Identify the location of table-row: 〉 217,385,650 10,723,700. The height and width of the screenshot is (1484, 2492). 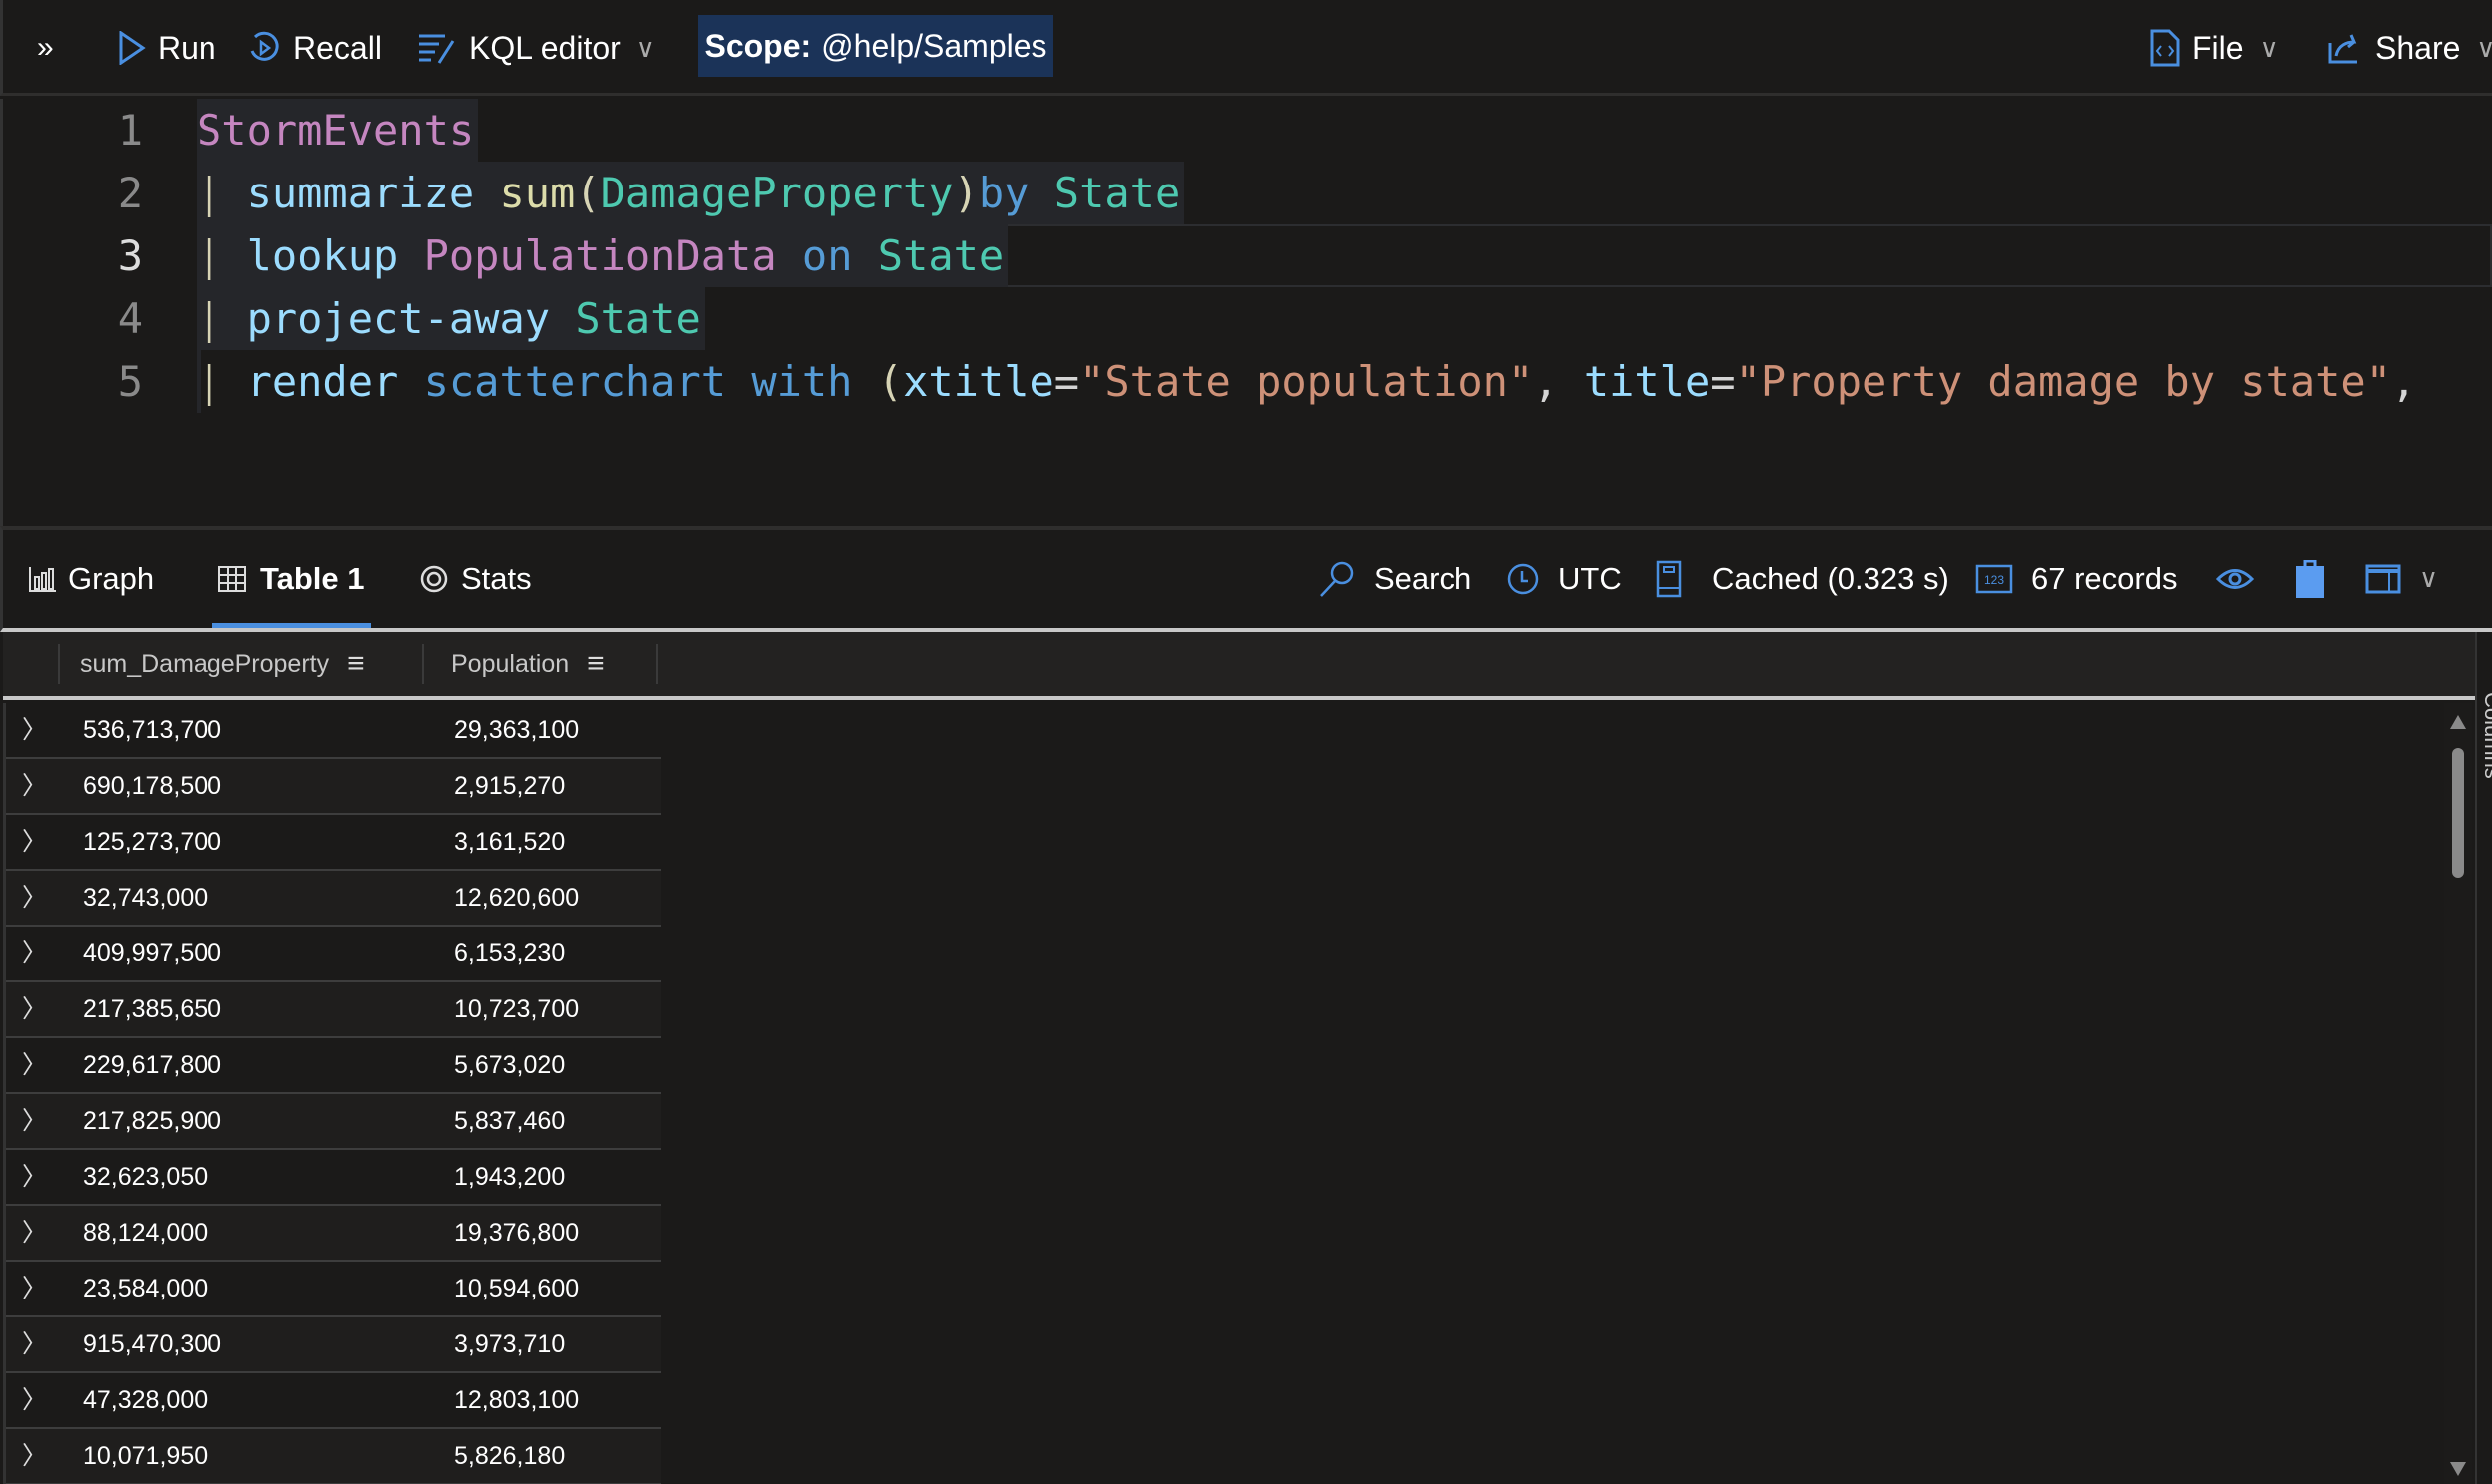
(333, 1010).